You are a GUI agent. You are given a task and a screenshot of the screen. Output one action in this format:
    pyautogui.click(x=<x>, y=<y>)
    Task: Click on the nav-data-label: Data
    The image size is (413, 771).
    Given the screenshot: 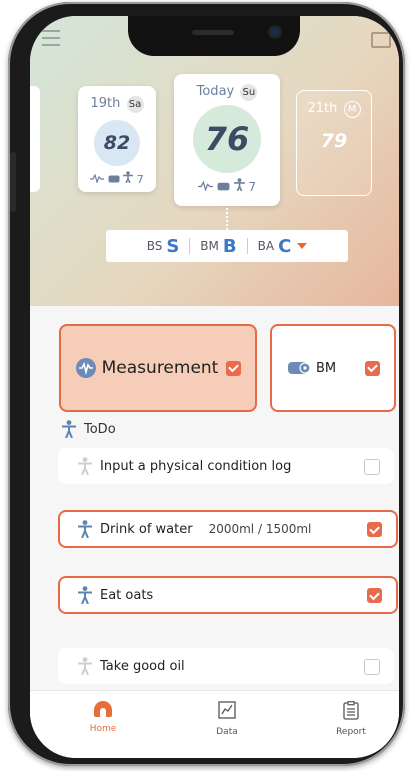 What is the action you would take?
    pyautogui.click(x=227, y=732)
    